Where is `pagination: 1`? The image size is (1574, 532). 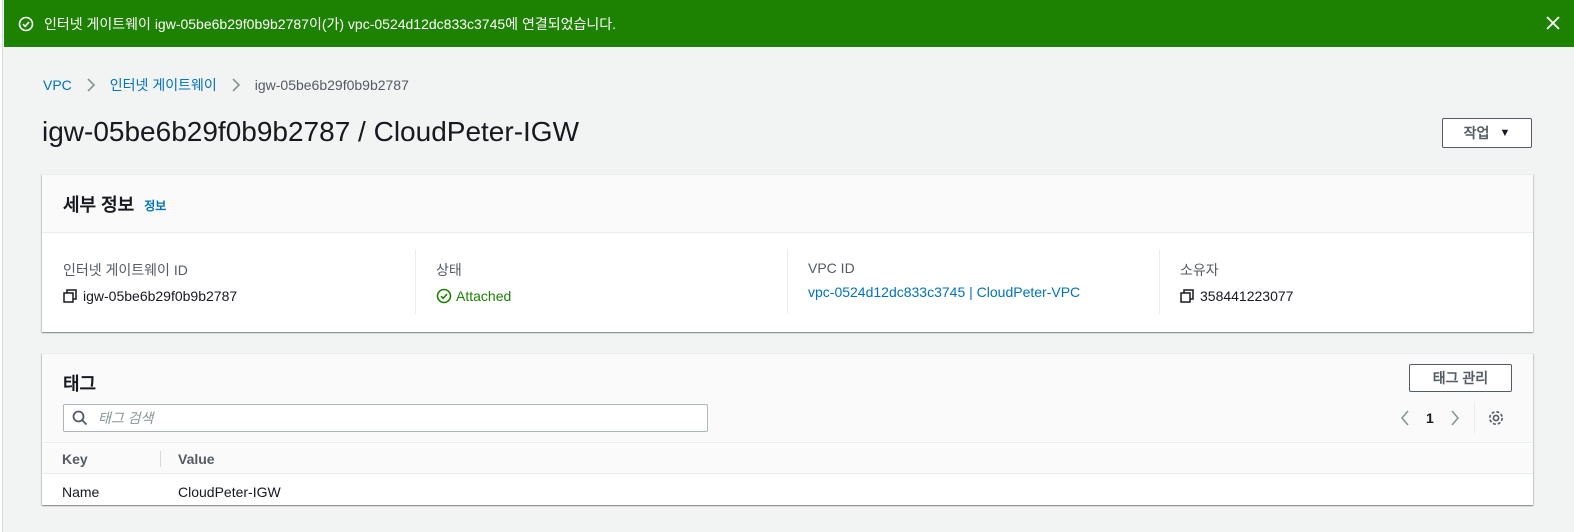
pagination: 1 is located at coordinates (1450, 418).